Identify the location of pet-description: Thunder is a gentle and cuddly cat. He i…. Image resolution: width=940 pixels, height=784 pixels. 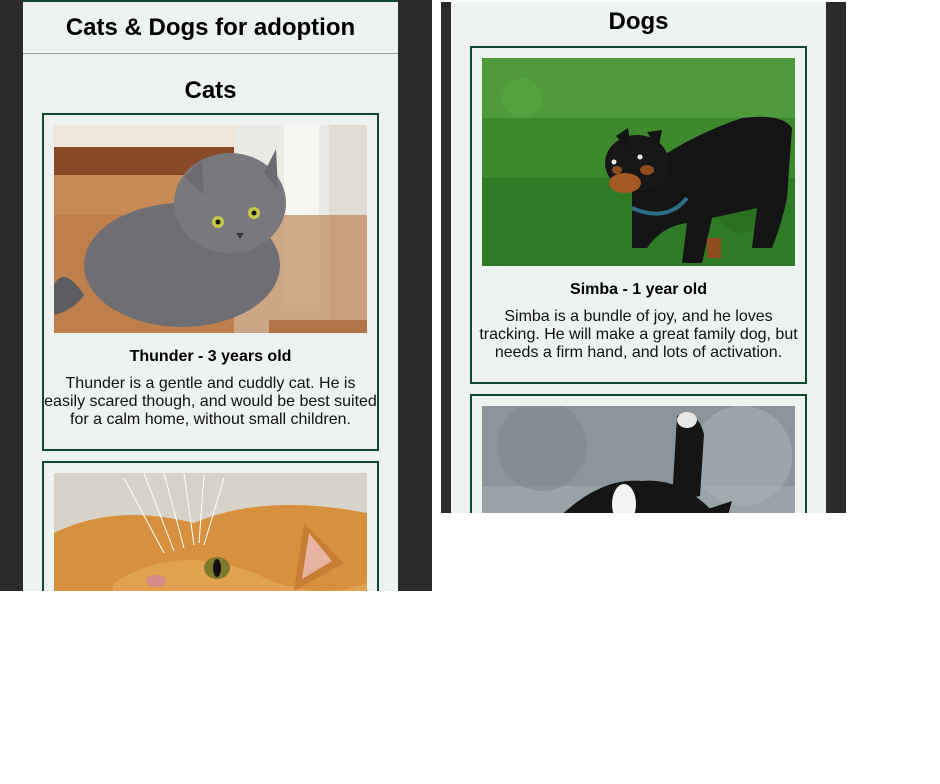
(210, 401).